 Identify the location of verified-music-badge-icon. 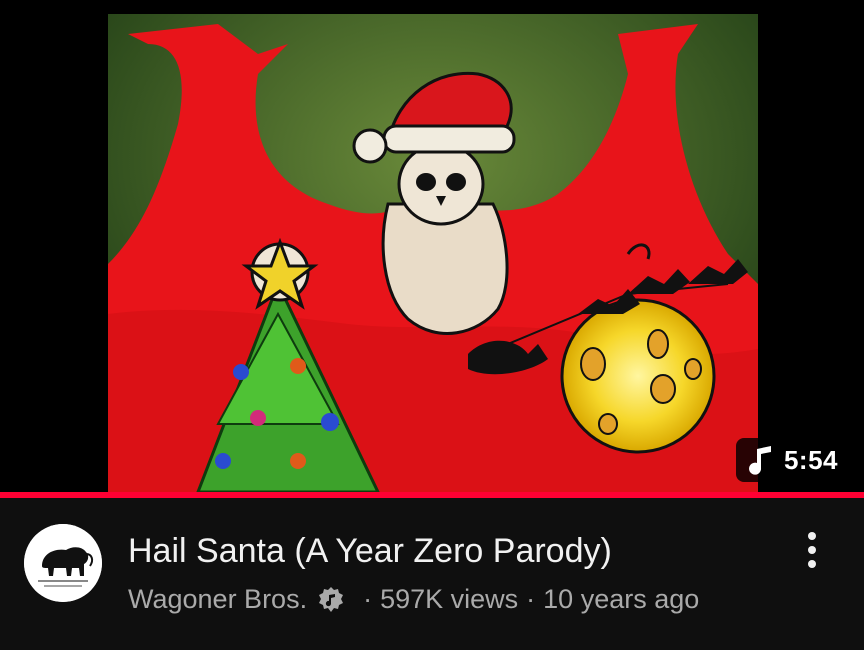
(331, 599).